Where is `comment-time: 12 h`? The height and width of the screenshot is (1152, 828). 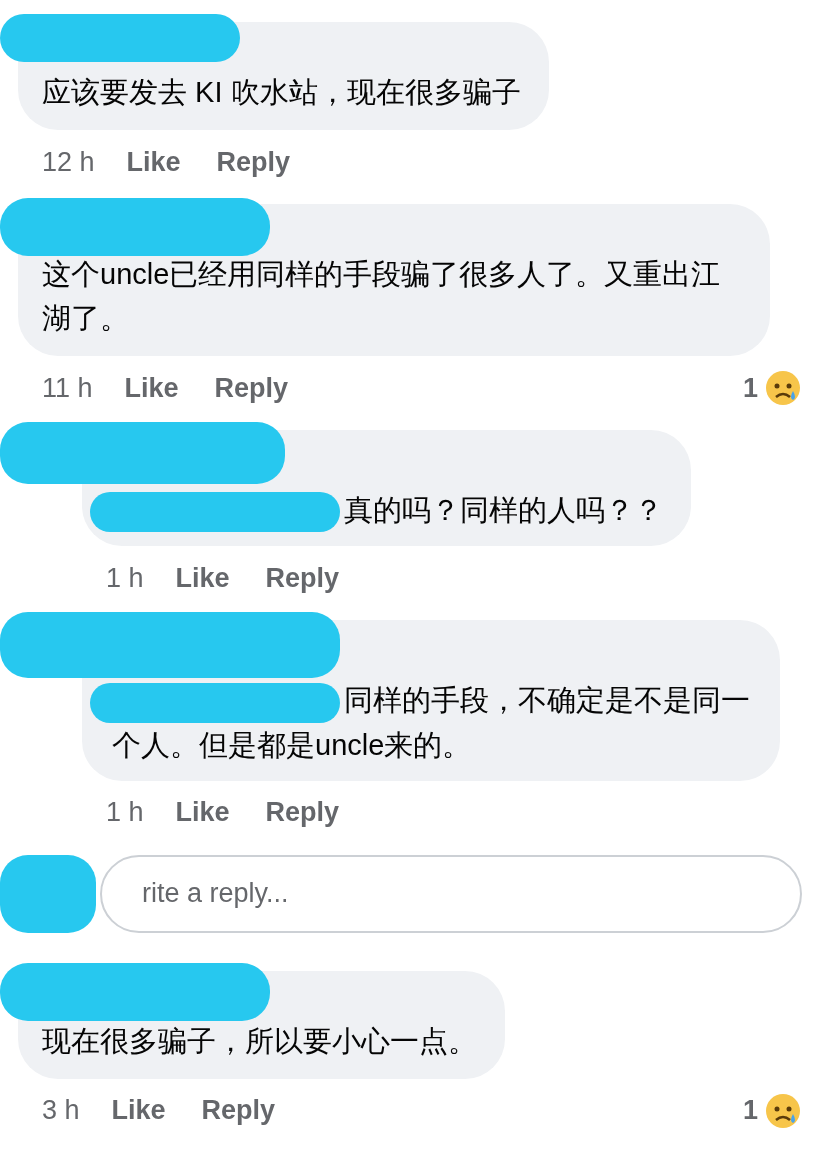 comment-time: 12 h is located at coordinates (68, 162).